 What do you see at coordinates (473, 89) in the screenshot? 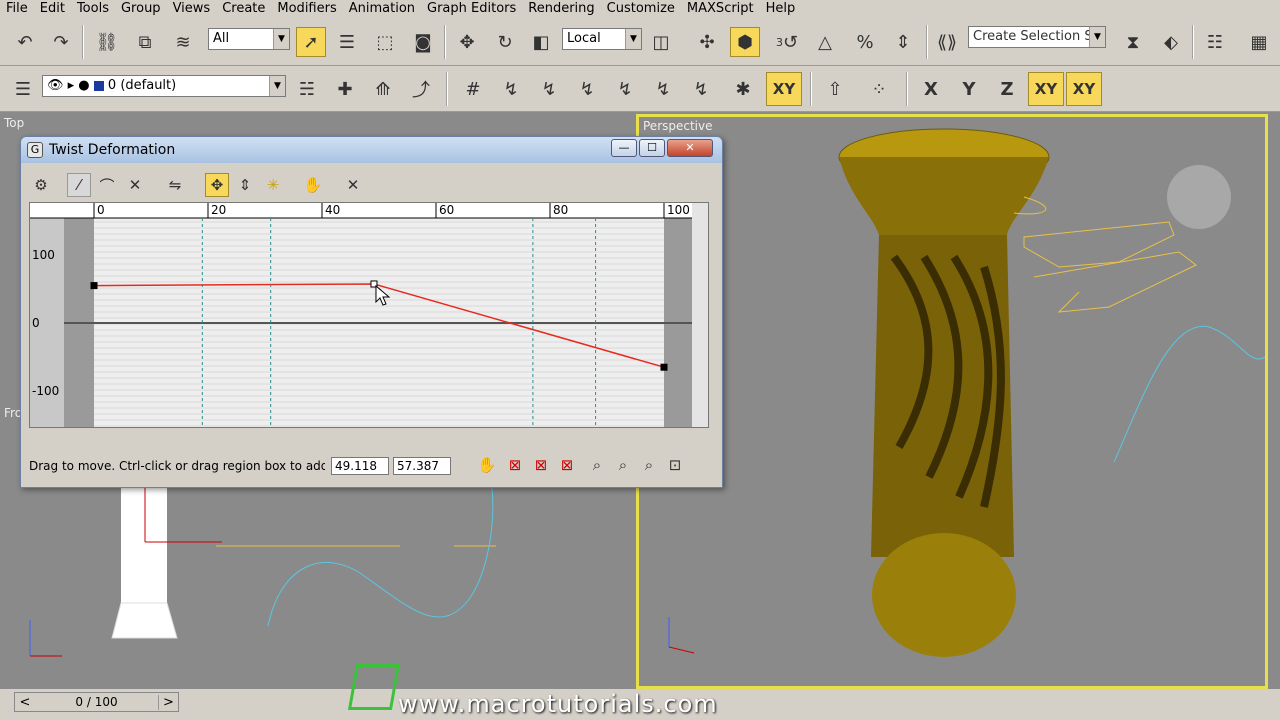
I see `grid-snap-icon: #` at bounding box center [473, 89].